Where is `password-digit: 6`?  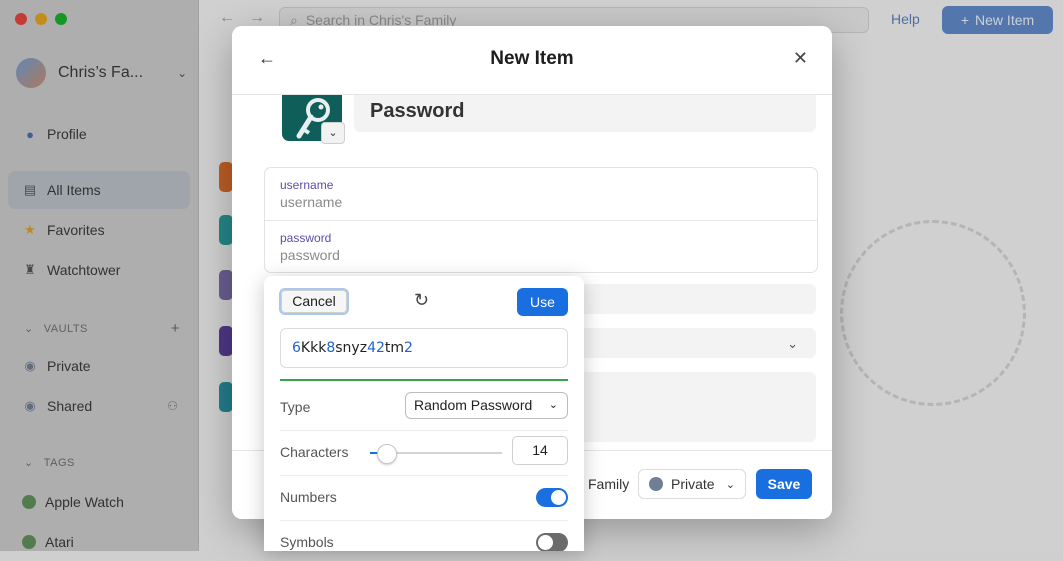 password-digit: 6 is located at coordinates (296, 348).